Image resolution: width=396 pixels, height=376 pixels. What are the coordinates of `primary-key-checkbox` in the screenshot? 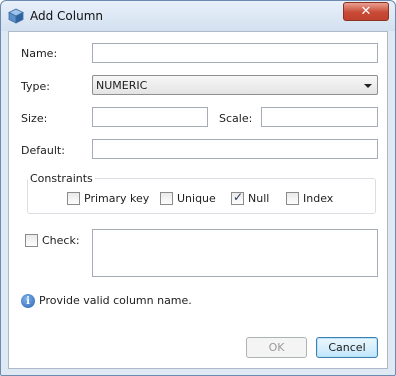 It's located at (73, 198).